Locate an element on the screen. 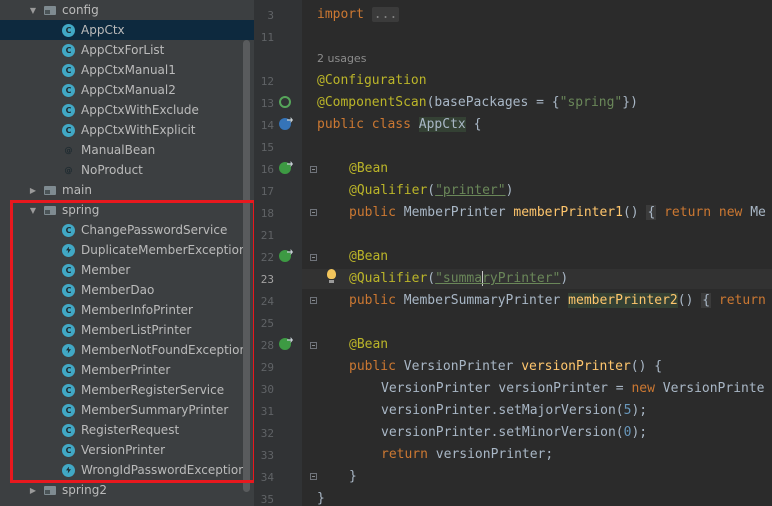  type-name: MemberSummaryPrinter is located at coordinates (482, 300).